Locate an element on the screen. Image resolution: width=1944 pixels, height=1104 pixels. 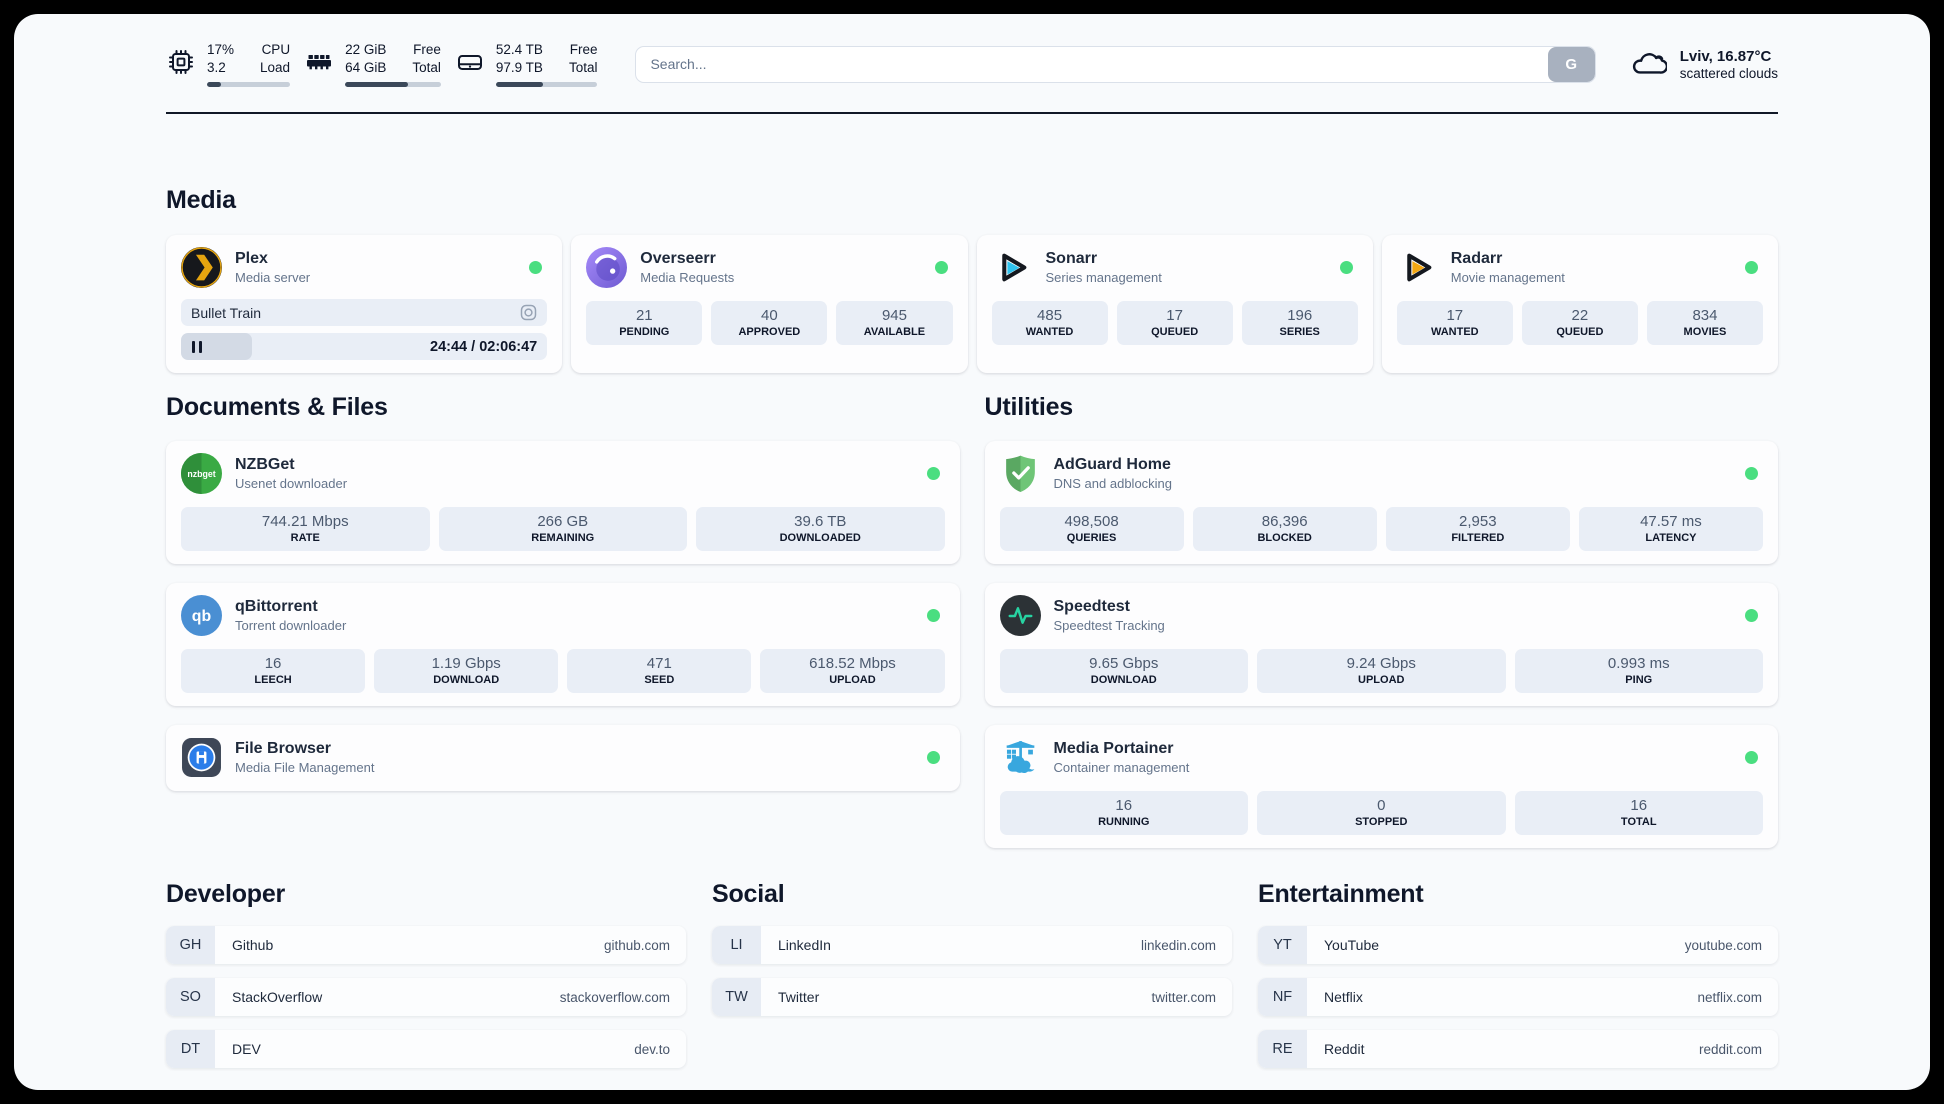
service-description: Usenet downloader is located at coordinates (291, 483).